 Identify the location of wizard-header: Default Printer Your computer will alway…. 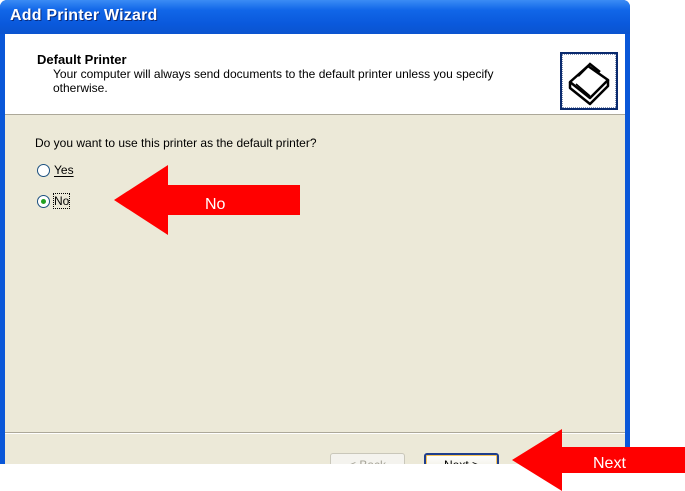
(315, 74).